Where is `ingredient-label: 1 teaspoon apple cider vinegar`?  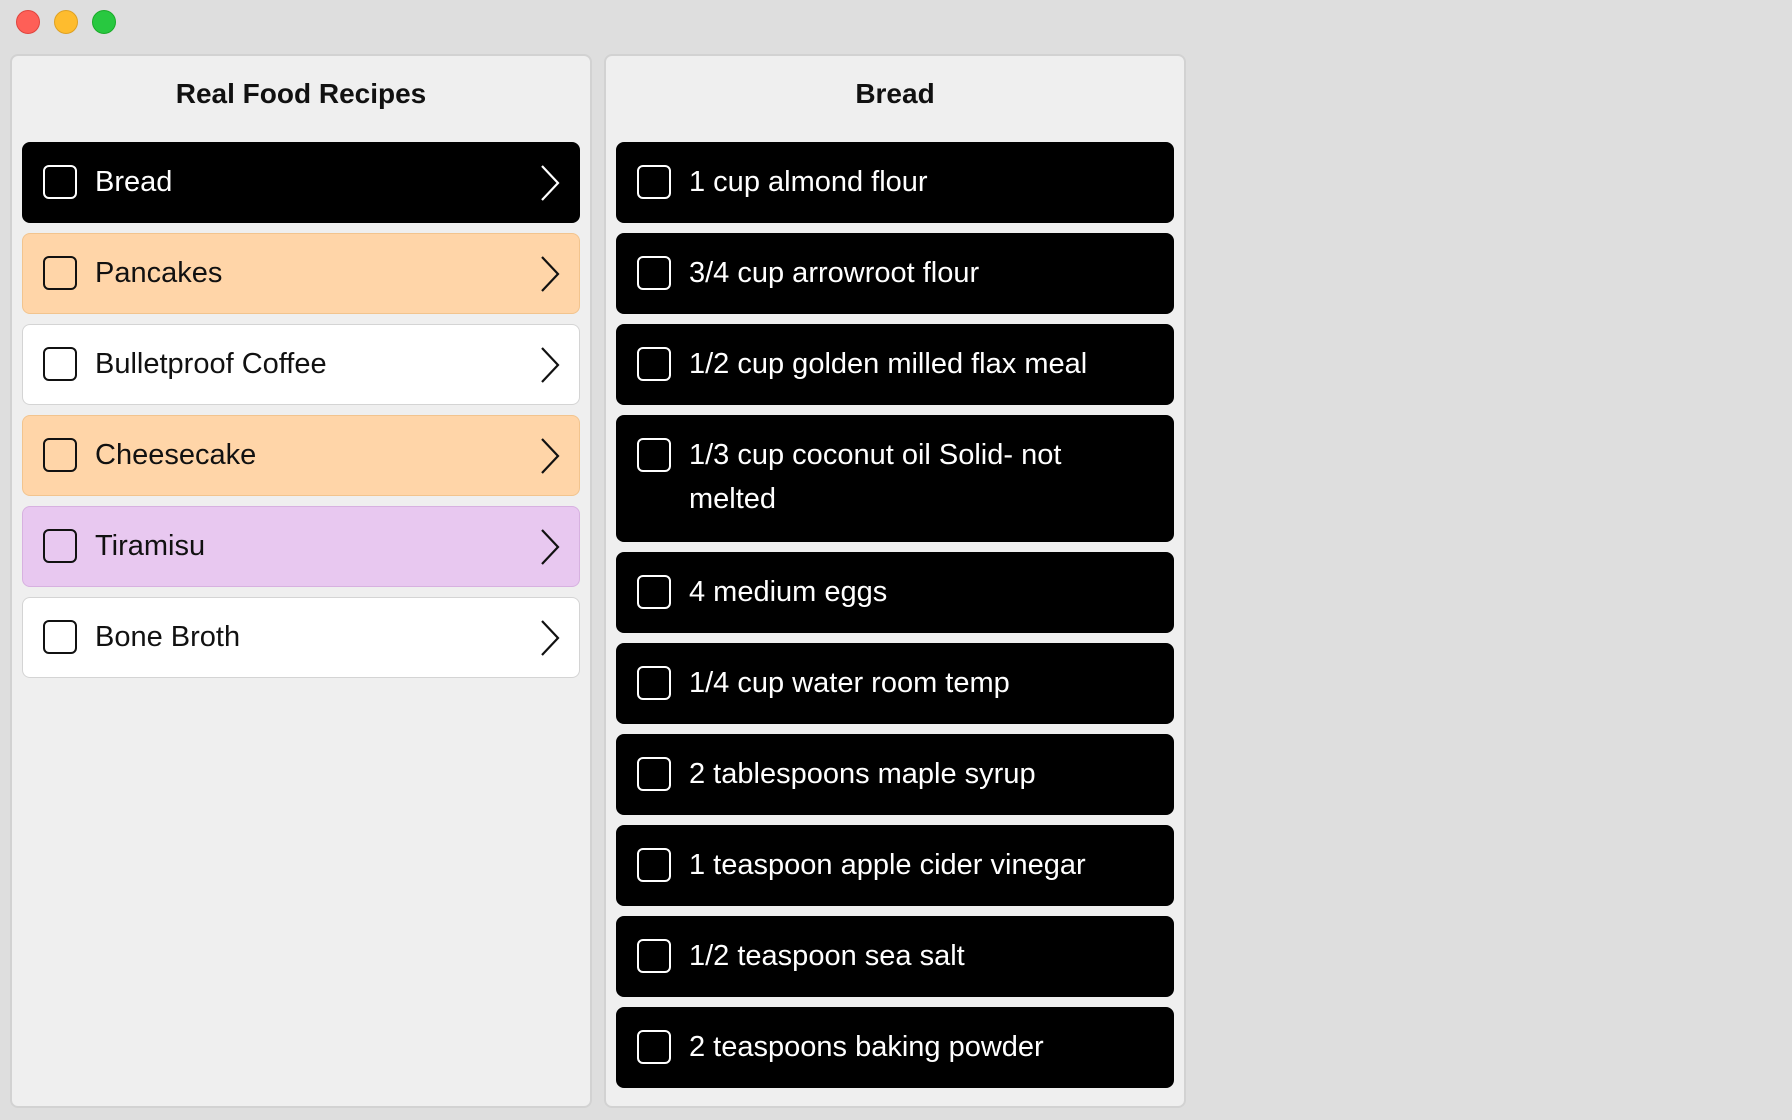 ingredient-label: 1 teaspoon apple cider vinegar is located at coordinates (887, 865).